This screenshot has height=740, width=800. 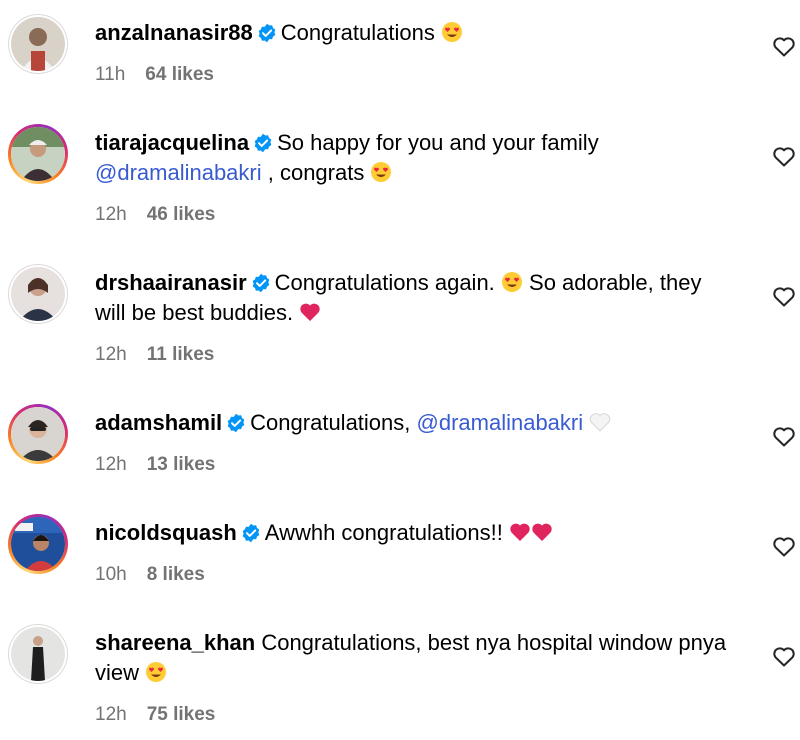 I want to click on comment-meta: 12h 46 likes, so click(x=155, y=215).